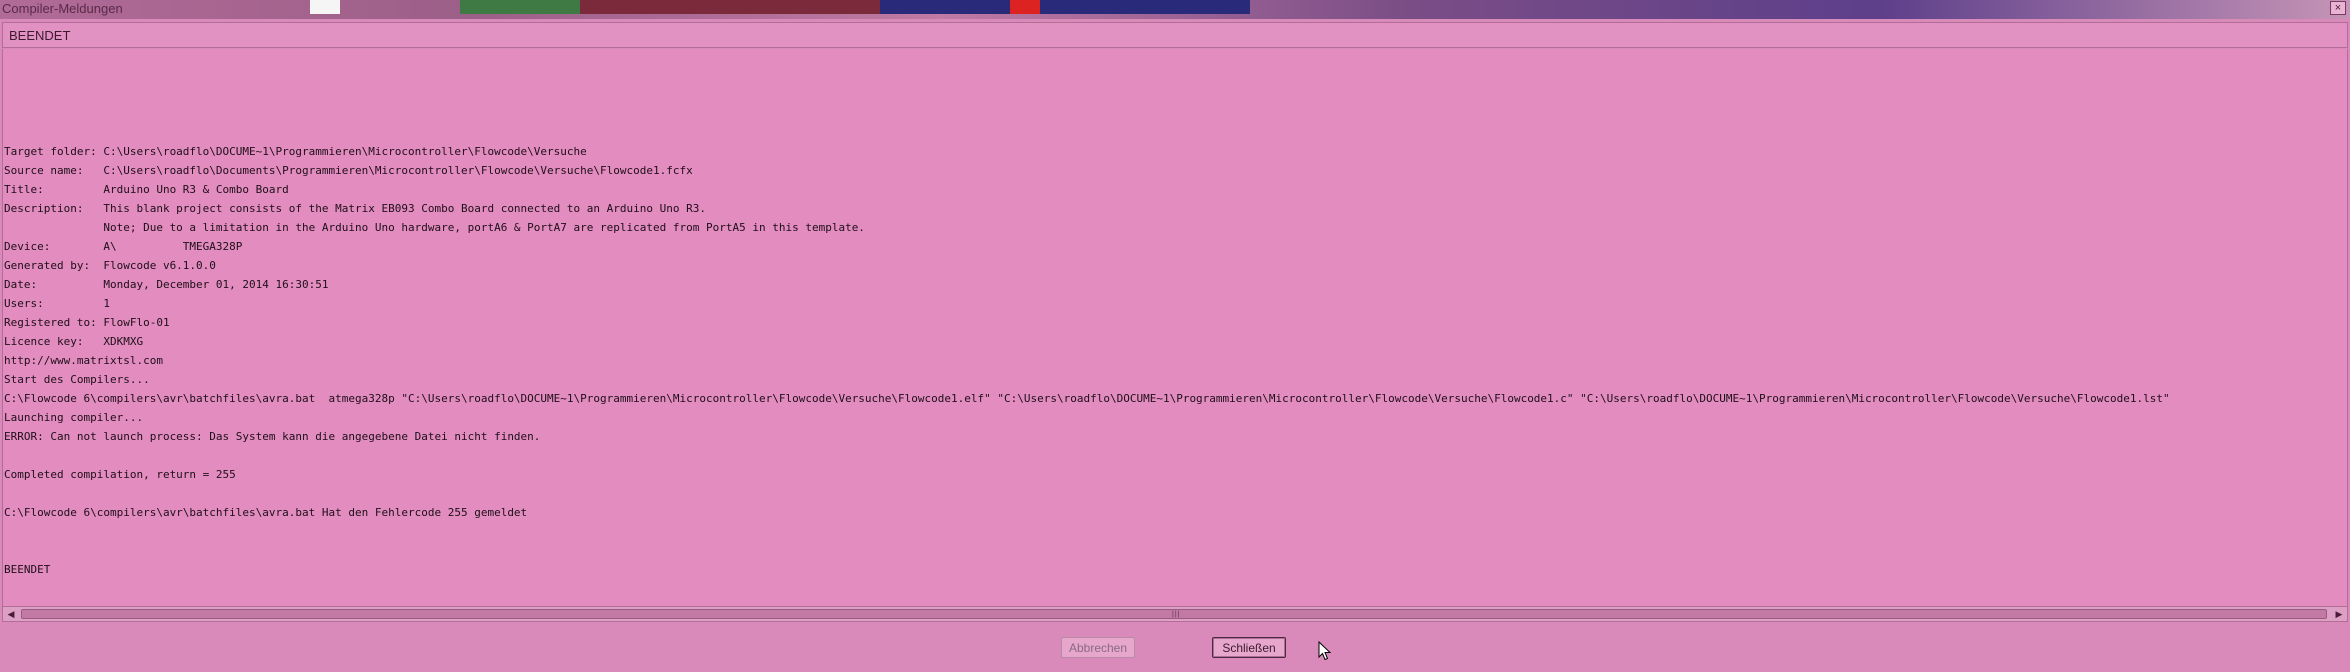 This screenshot has width=2350, height=672. Describe the element at coordinates (40, 35) in the screenshot. I see `status-label: BEENDET` at that location.